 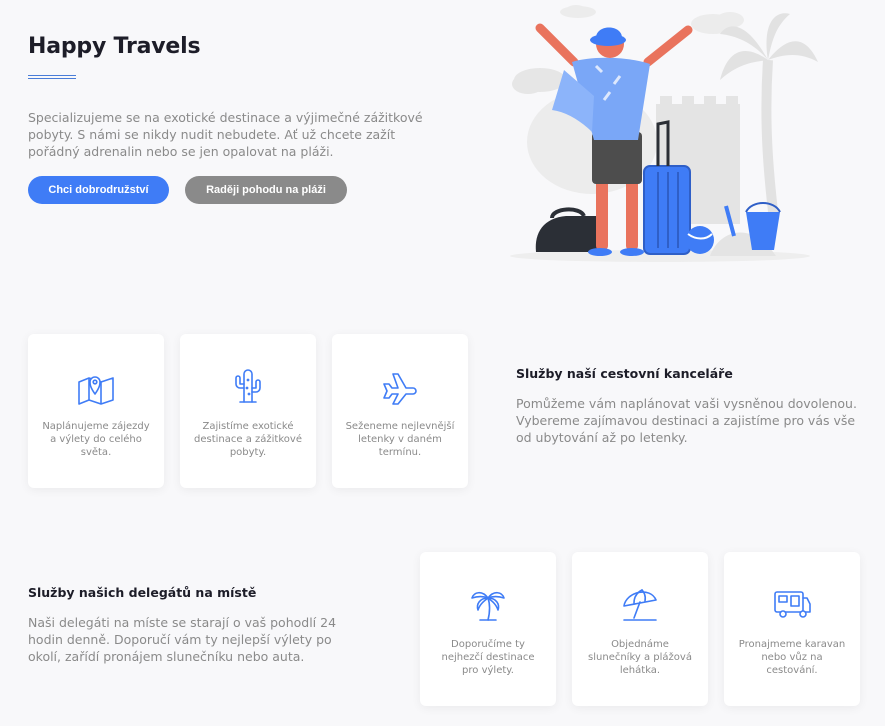 What do you see at coordinates (266, 190) in the screenshot?
I see `beach-relax-button: Raději pohodu na pláži` at bounding box center [266, 190].